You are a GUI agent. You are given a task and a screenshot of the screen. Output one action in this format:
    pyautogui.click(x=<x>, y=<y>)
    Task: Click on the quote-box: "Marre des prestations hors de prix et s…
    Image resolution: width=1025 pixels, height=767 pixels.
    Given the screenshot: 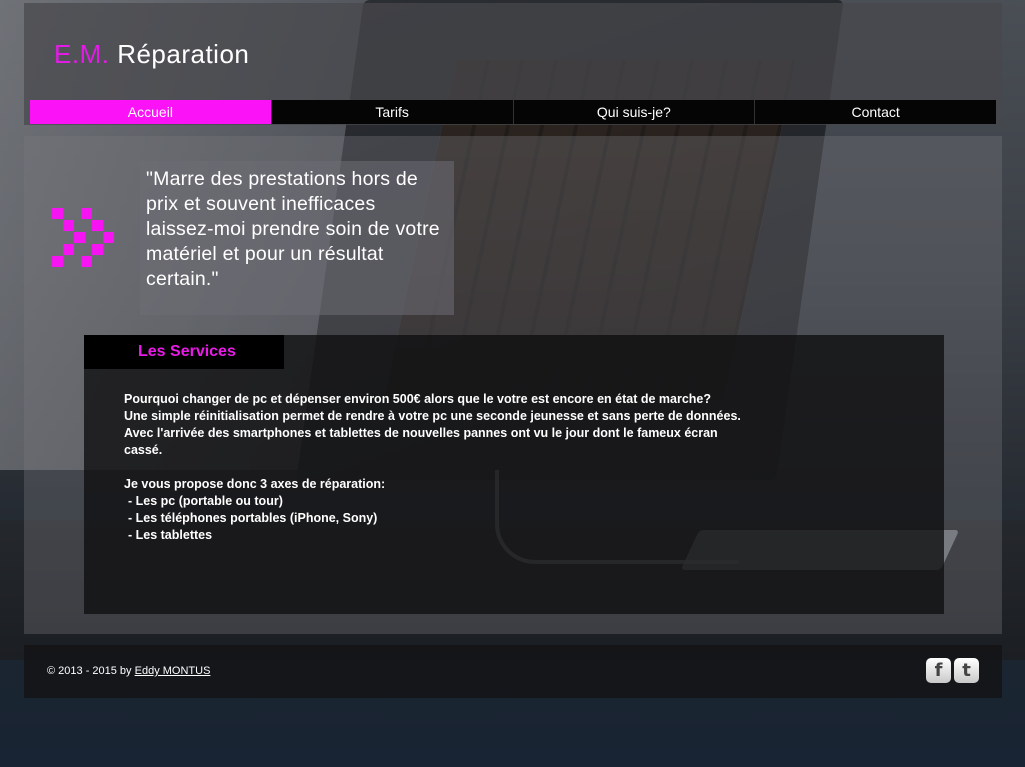 What is the action you would take?
    pyautogui.click(x=297, y=238)
    